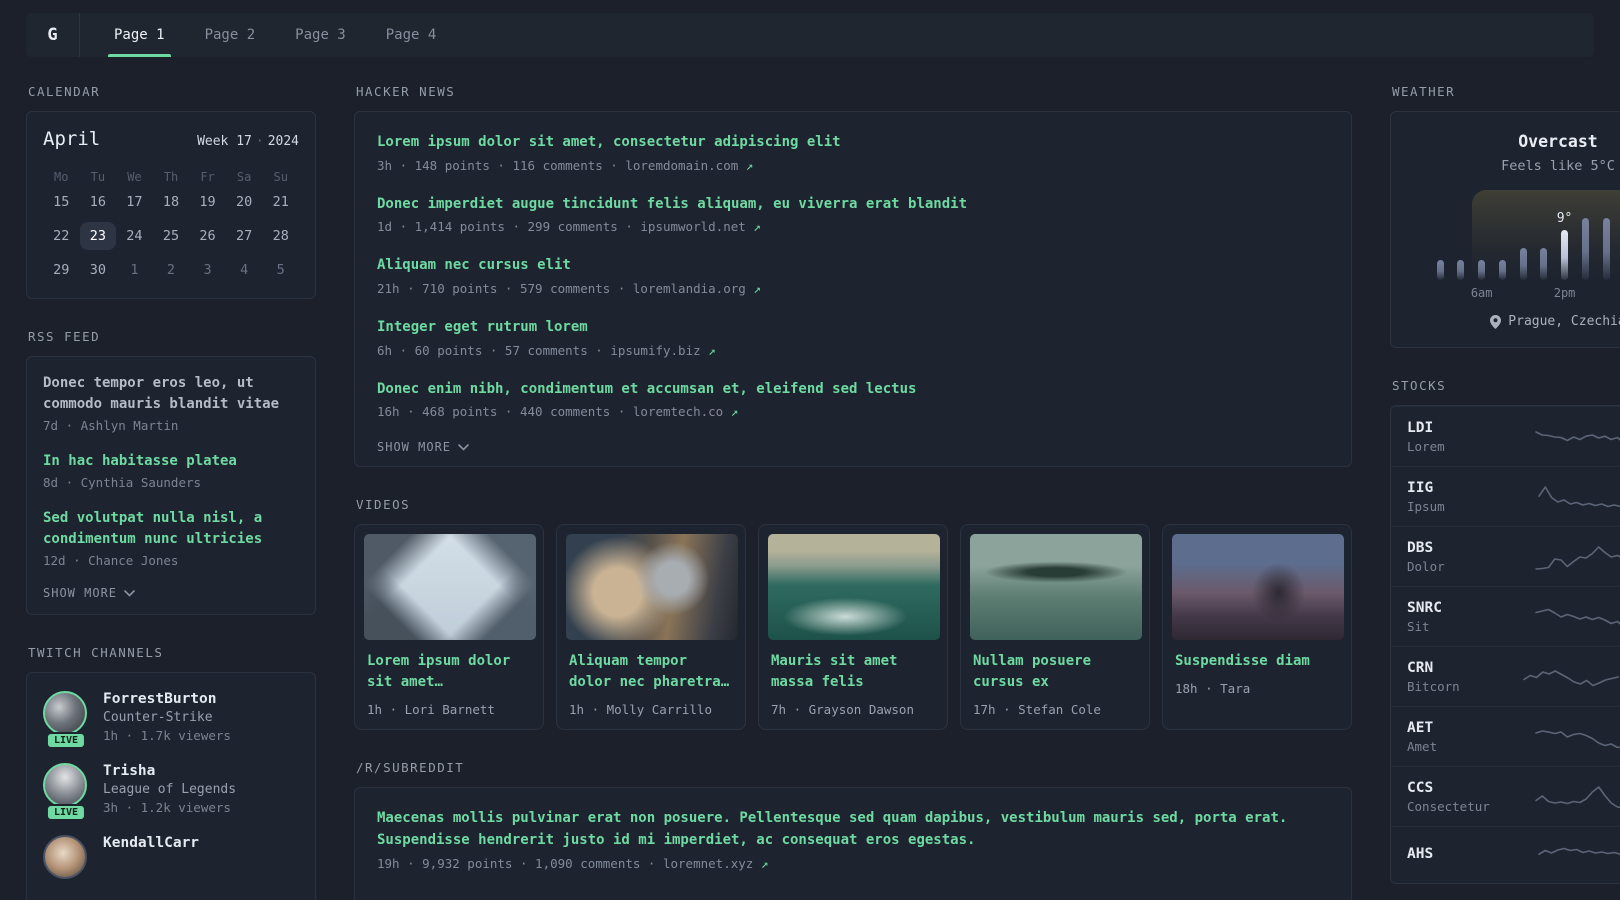 This screenshot has height=900, width=1620. I want to click on calendar-day: 4, so click(244, 270).